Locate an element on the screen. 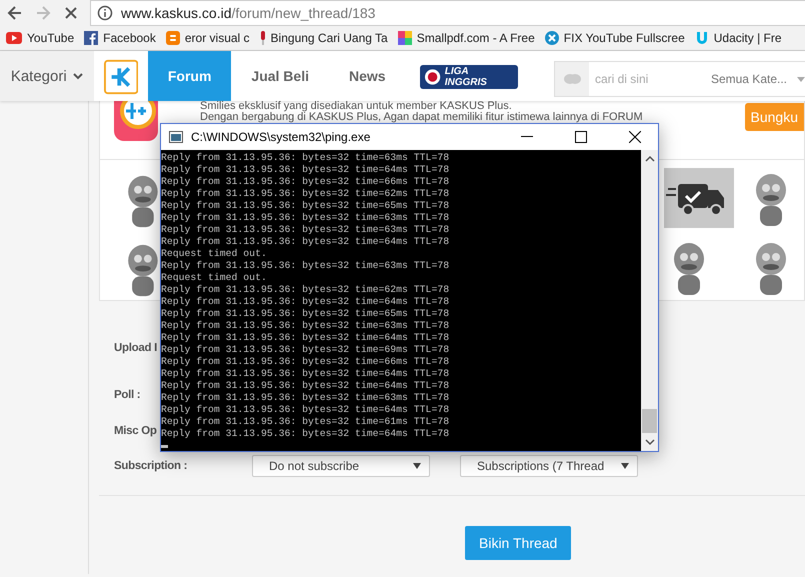 This screenshot has width=805, height=577. bookmark-link: FIX YouTube Fullscree is located at coordinates (614, 38).